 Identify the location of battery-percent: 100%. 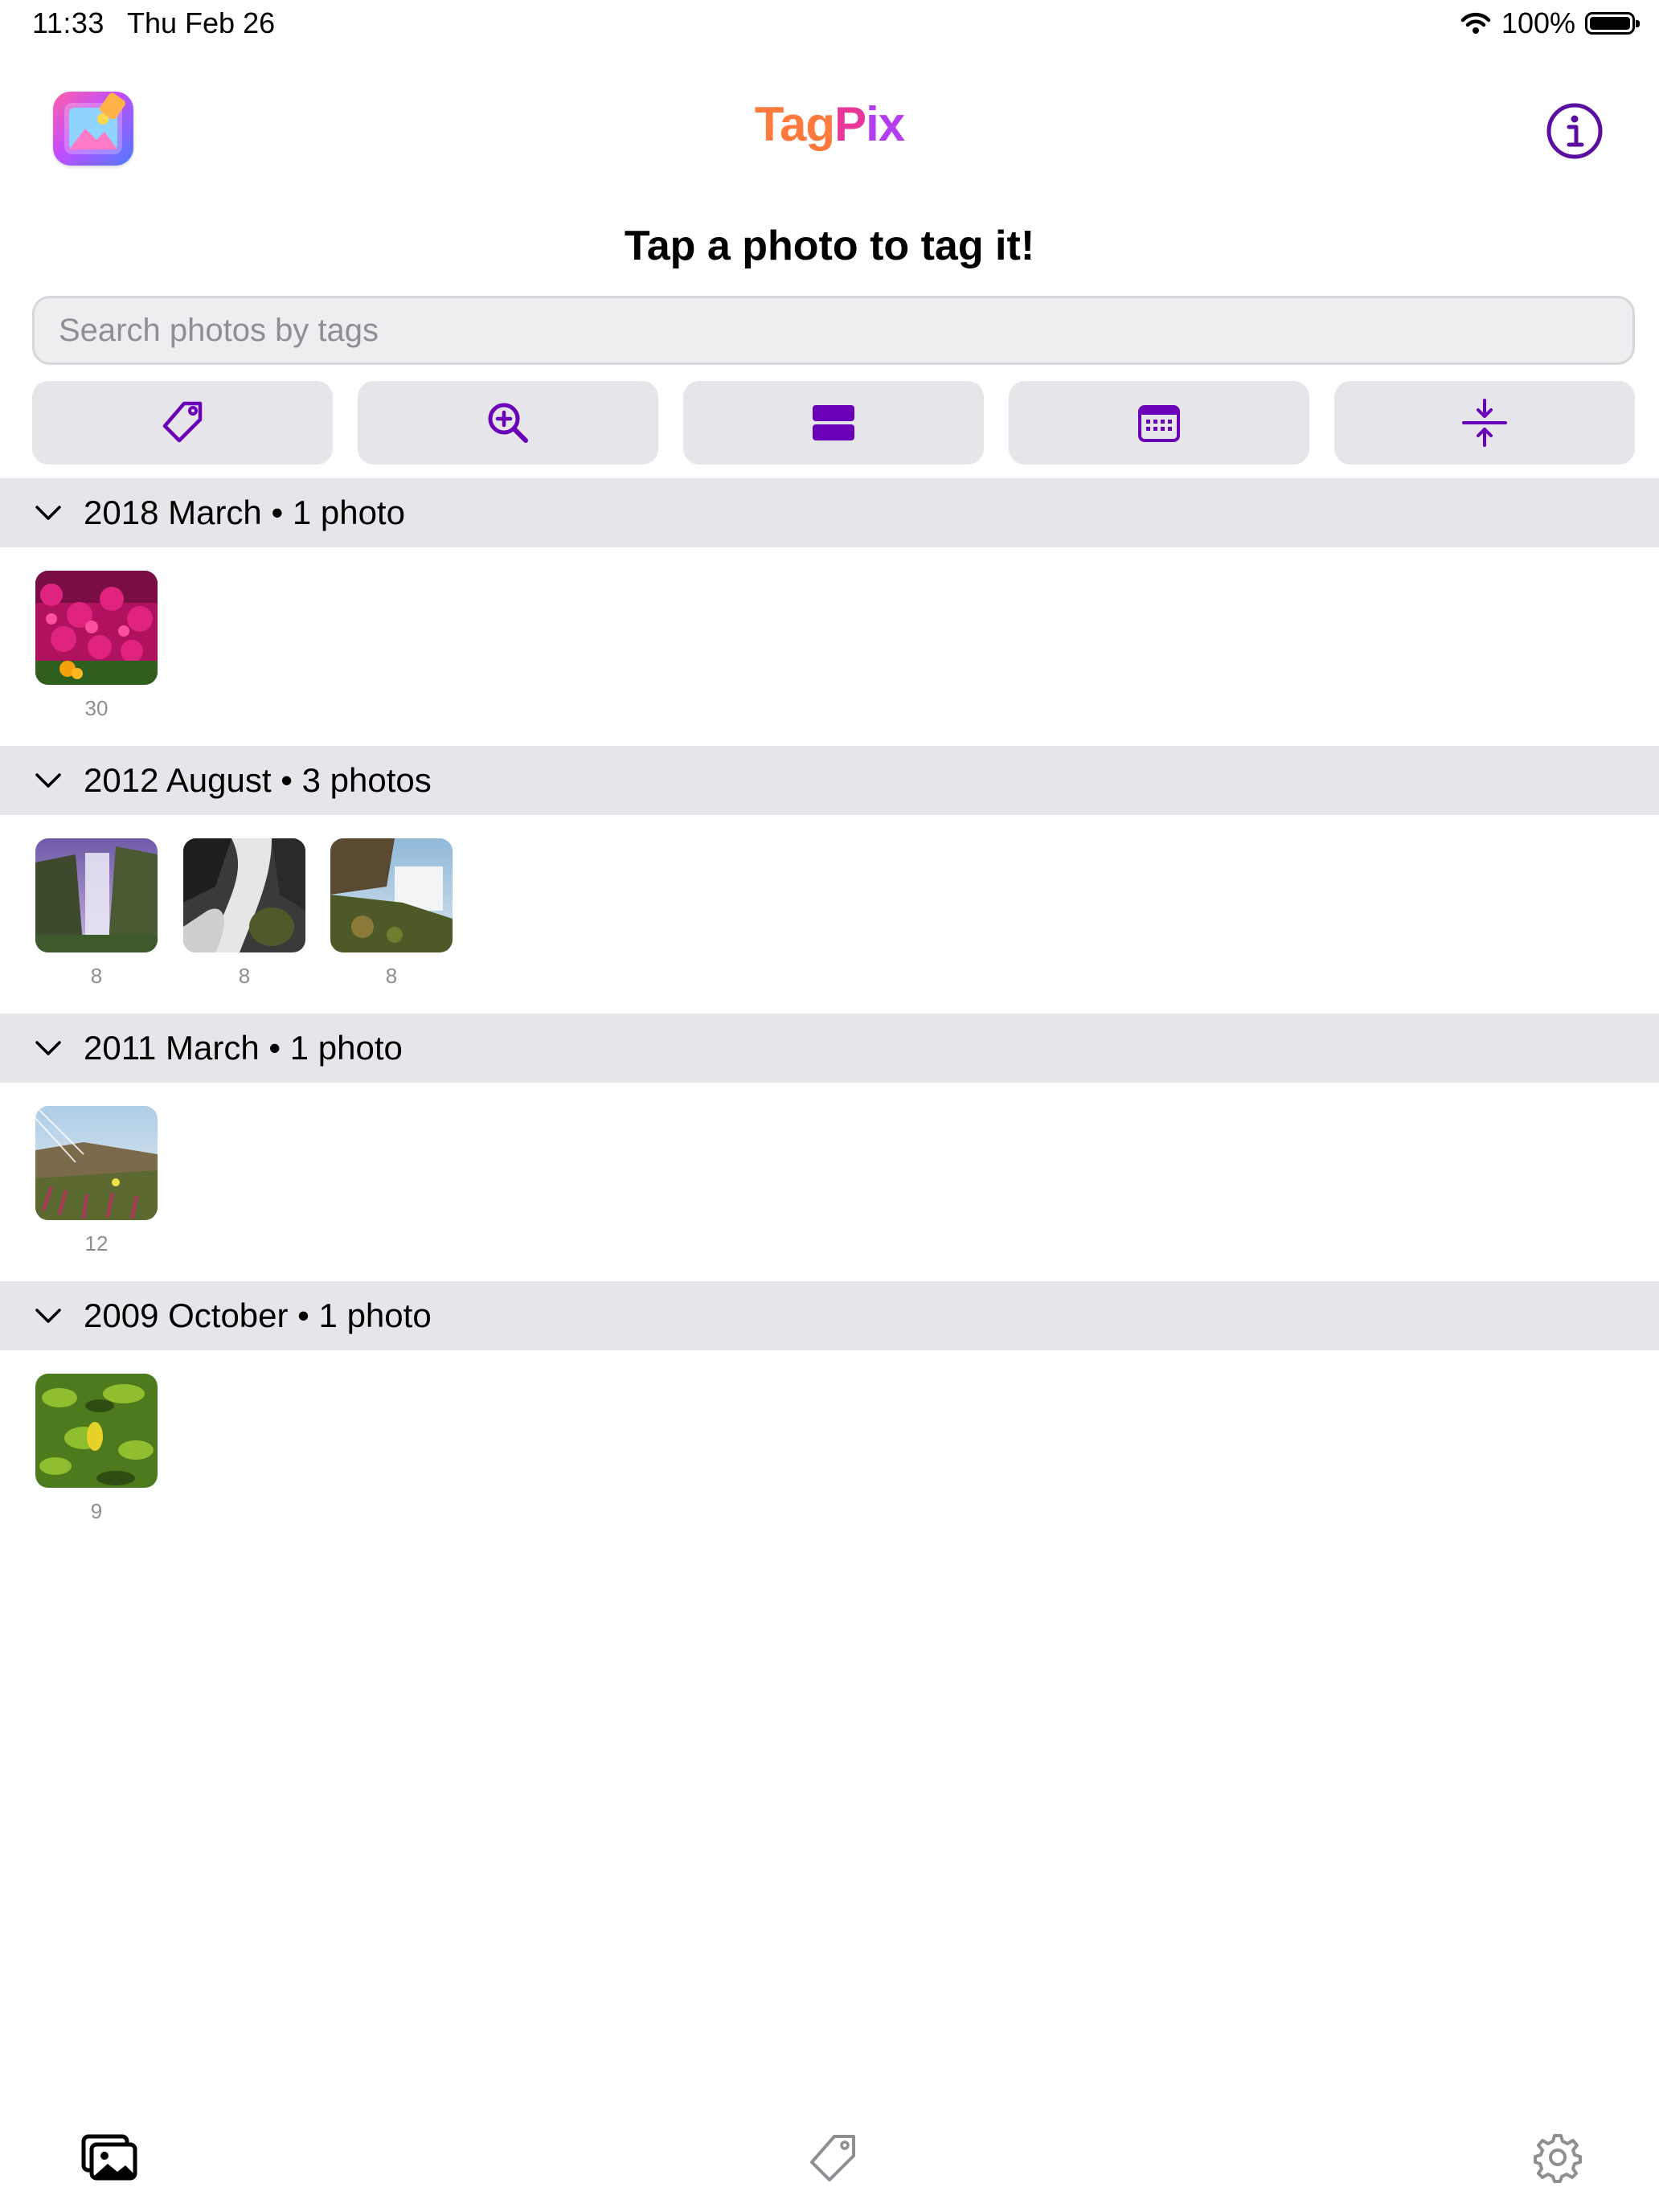
(1538, 22).